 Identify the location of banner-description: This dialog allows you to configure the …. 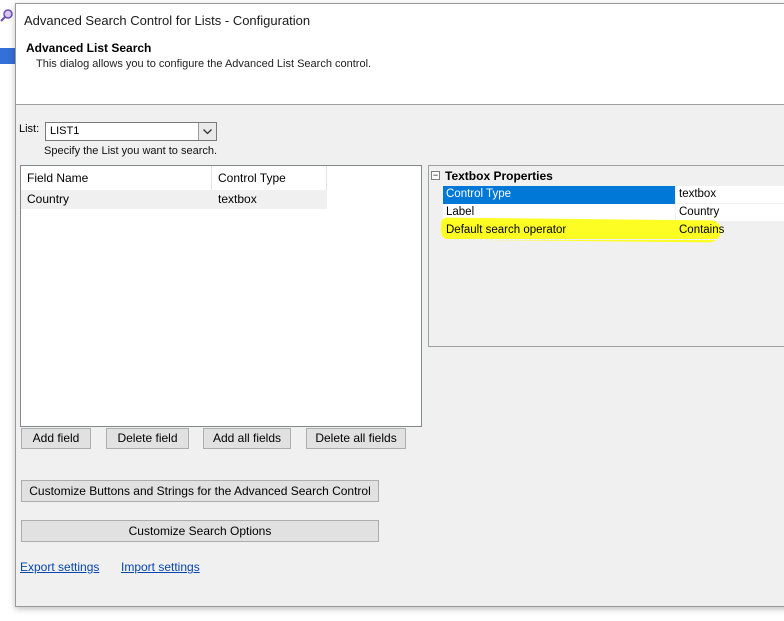
(204, 64).